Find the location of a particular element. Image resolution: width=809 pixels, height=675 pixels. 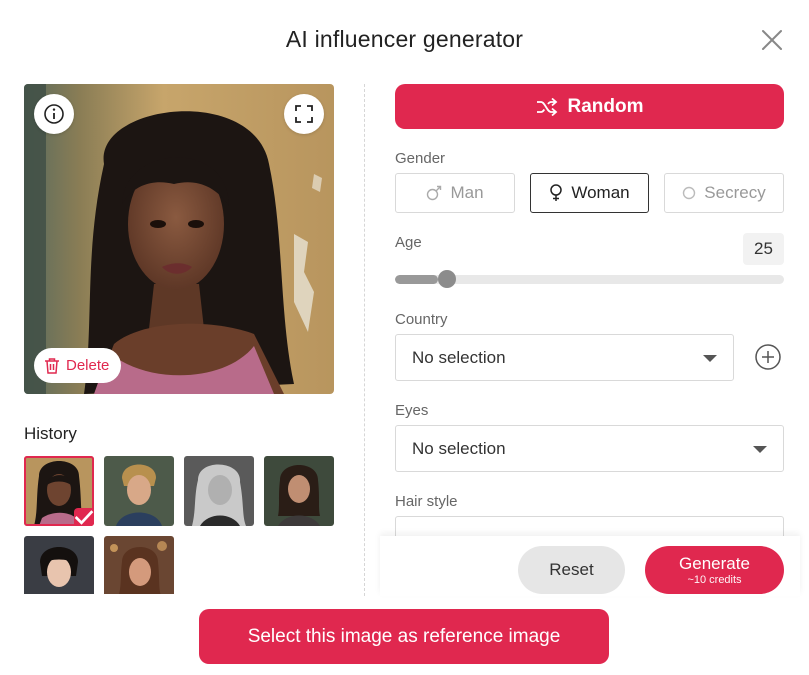

generate-label: Generate is located at coordinates (714, 563).